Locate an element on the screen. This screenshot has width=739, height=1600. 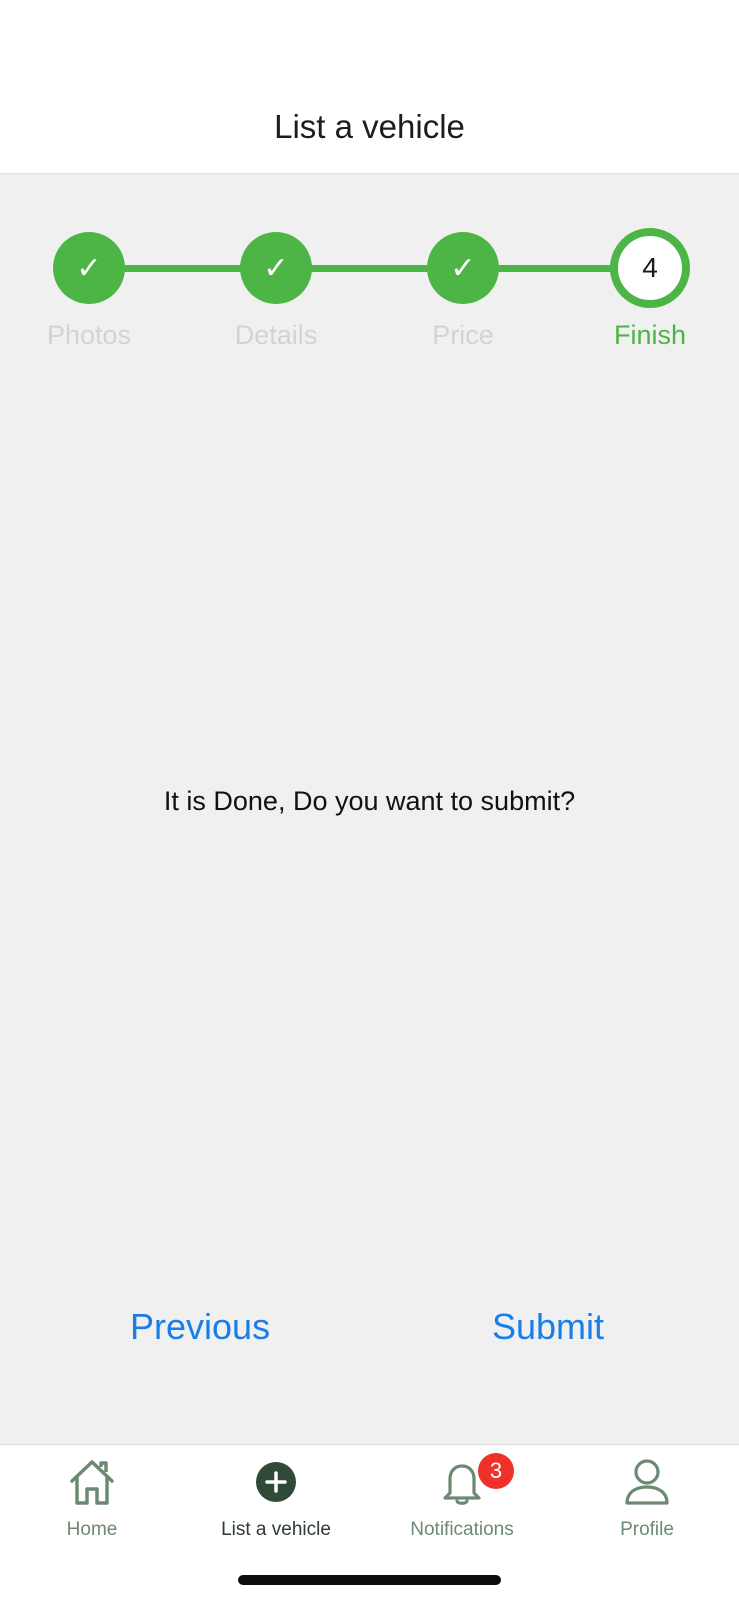
confirmation-message: It is Done, Do you want to submit? is located at coordinates (369, 801).